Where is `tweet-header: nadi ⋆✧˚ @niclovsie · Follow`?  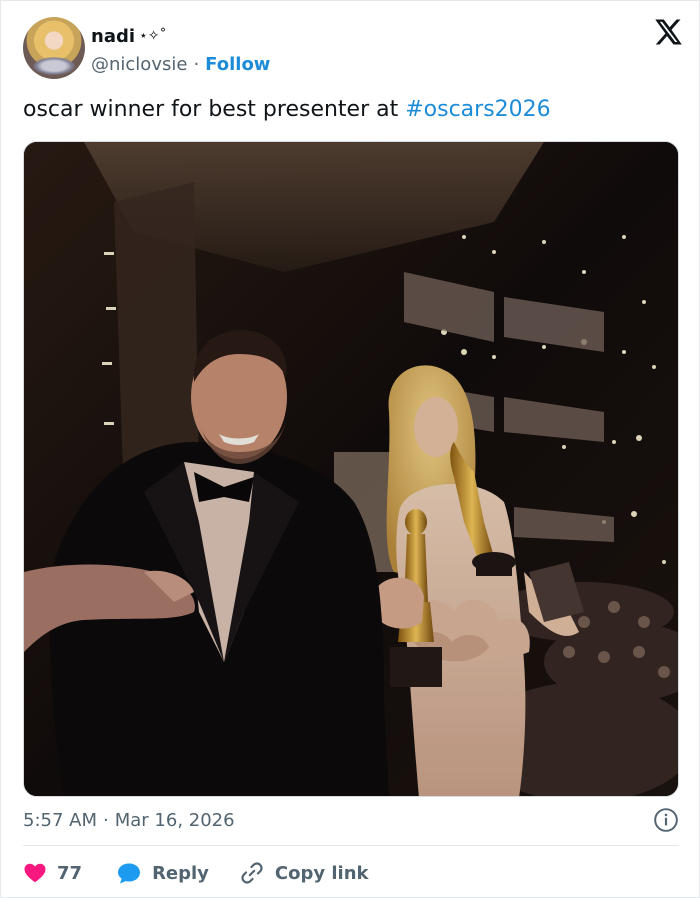 tweet-header: nadi ⋆✧˚ @niclovsie · Follow is located at coordinates (353, 49).